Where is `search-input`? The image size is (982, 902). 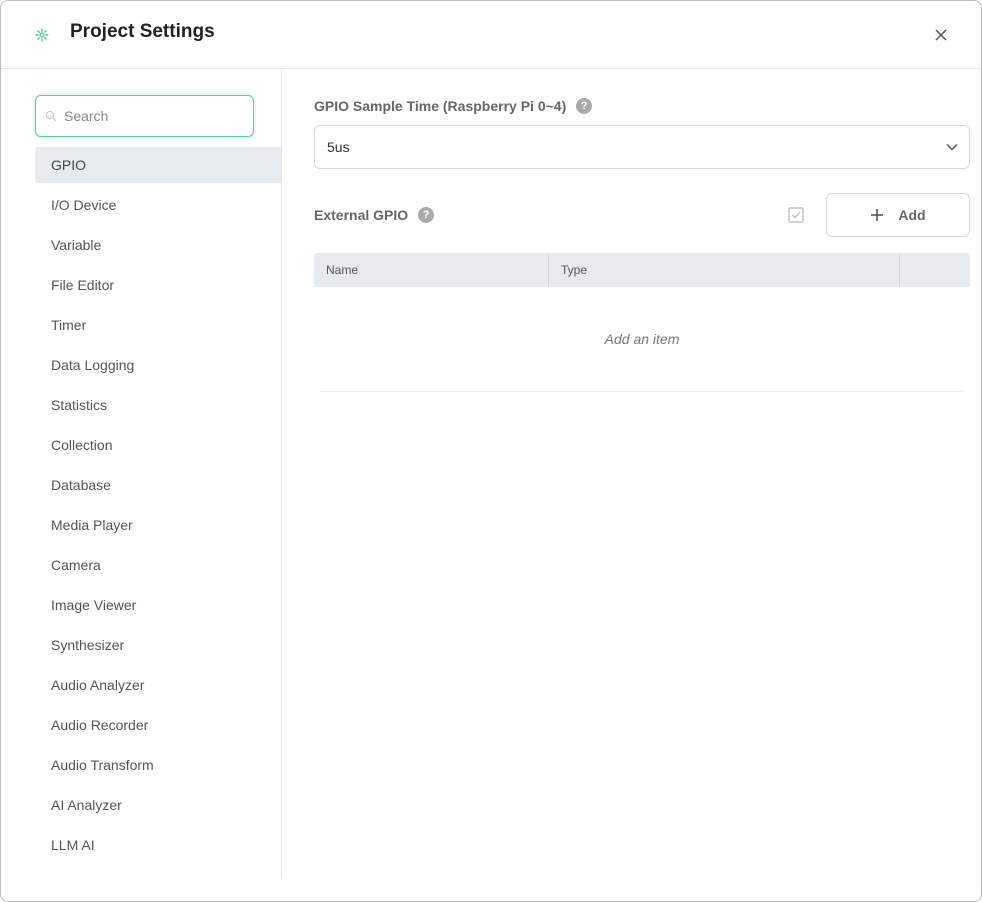
search-input is located at coordinates (154, 116).